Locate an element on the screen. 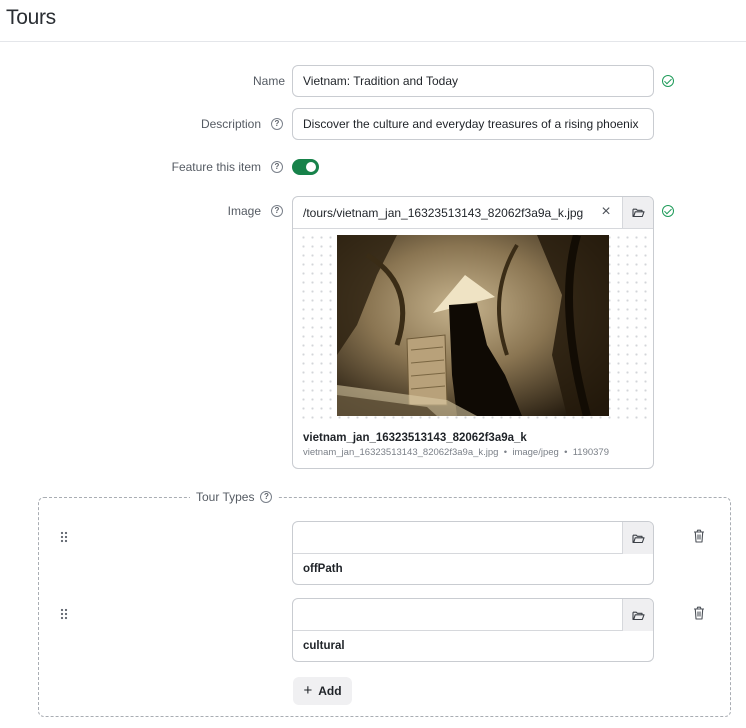 The width and height of the screenshot is (746, 728). image-preview is located at coordinates (474, 326).